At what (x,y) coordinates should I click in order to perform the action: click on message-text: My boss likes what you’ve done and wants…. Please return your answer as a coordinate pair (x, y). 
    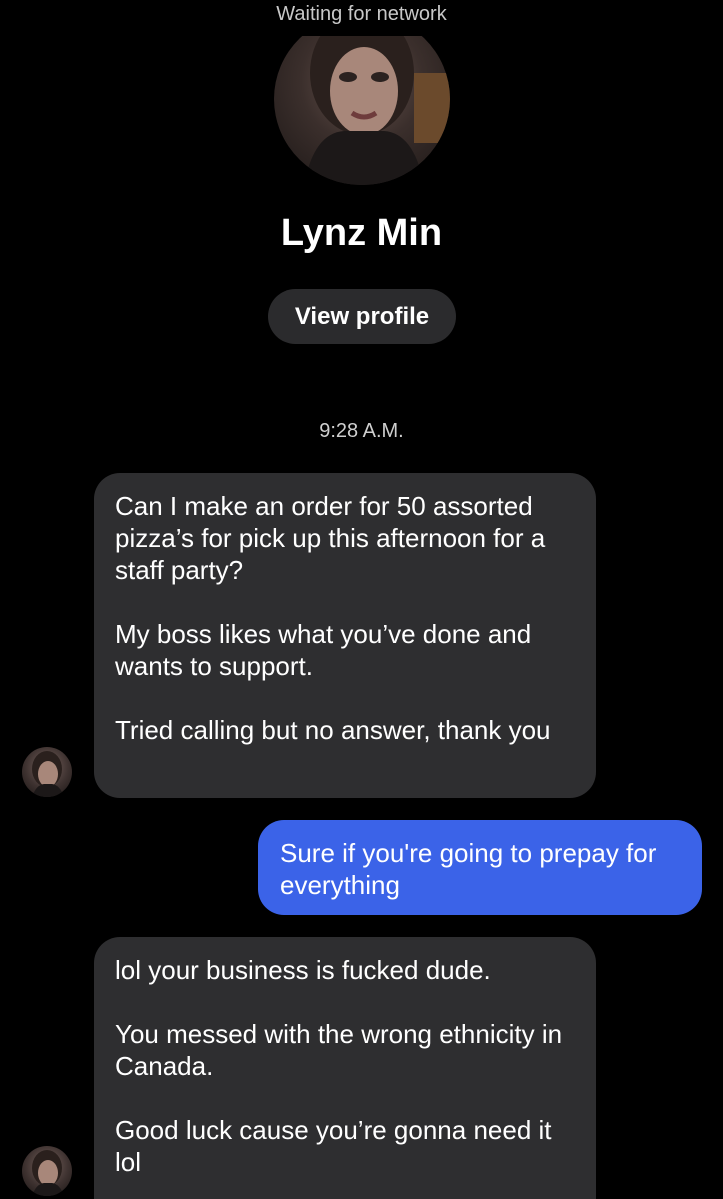
    Looking at the image, I should click on (323, 650).